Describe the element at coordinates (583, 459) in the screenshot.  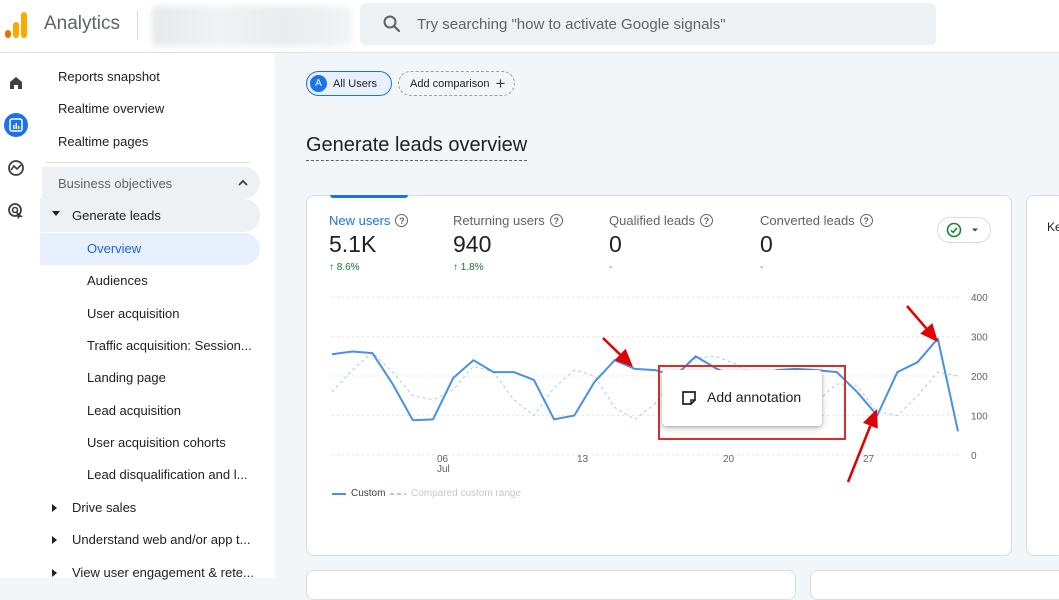
I see `x-tick-label: 13` at that location.